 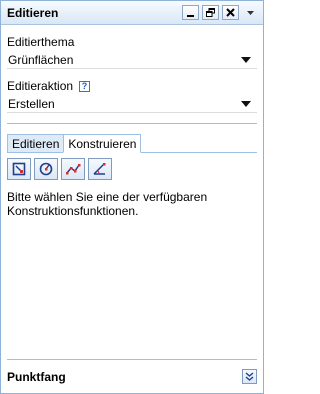 I want to click on edit-theme-label: Editierthema, so click(x=41, y=42).